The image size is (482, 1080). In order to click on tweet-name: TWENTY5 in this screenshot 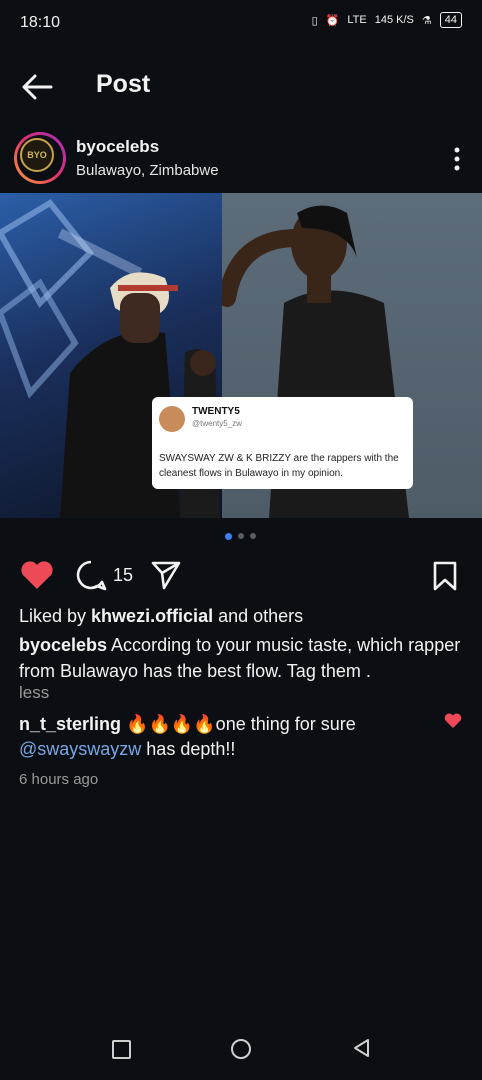, I will do `click(216, 411)`.